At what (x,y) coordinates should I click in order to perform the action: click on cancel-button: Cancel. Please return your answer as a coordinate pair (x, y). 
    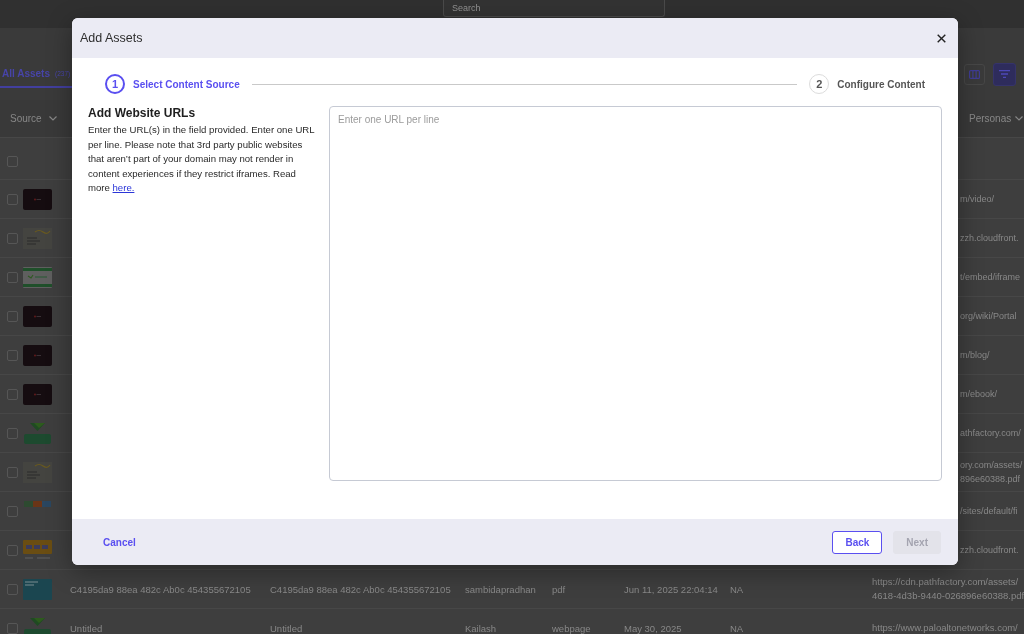
    Looking at the image, I should click on (119, 542).